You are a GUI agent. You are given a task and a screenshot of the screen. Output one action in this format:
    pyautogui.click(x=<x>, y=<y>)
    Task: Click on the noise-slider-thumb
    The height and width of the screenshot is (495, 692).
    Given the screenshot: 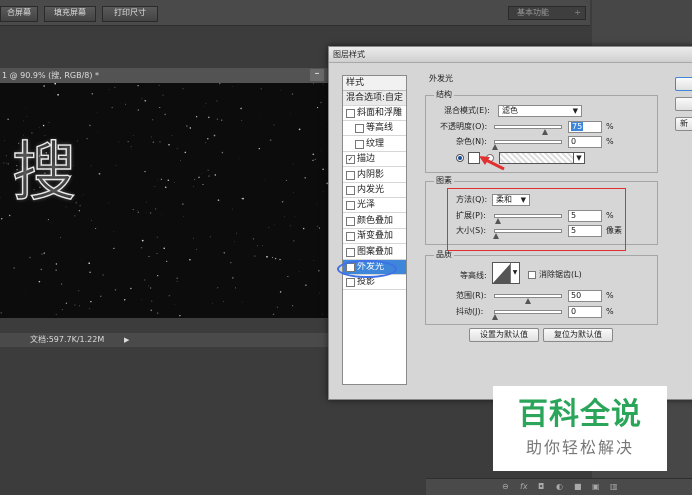 What is the action you would take?
    pyautogui.click(x=495, y=147)
    